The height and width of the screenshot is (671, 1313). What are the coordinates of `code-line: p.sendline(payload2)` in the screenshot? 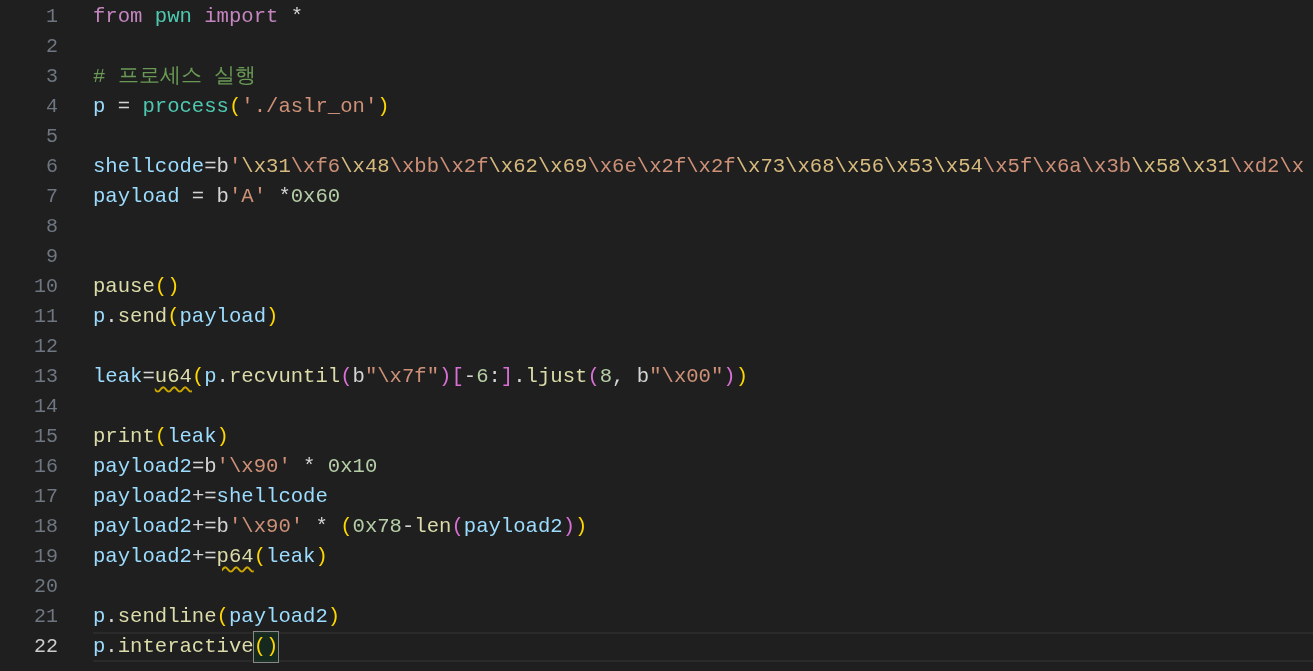 It's located at (217, 616).